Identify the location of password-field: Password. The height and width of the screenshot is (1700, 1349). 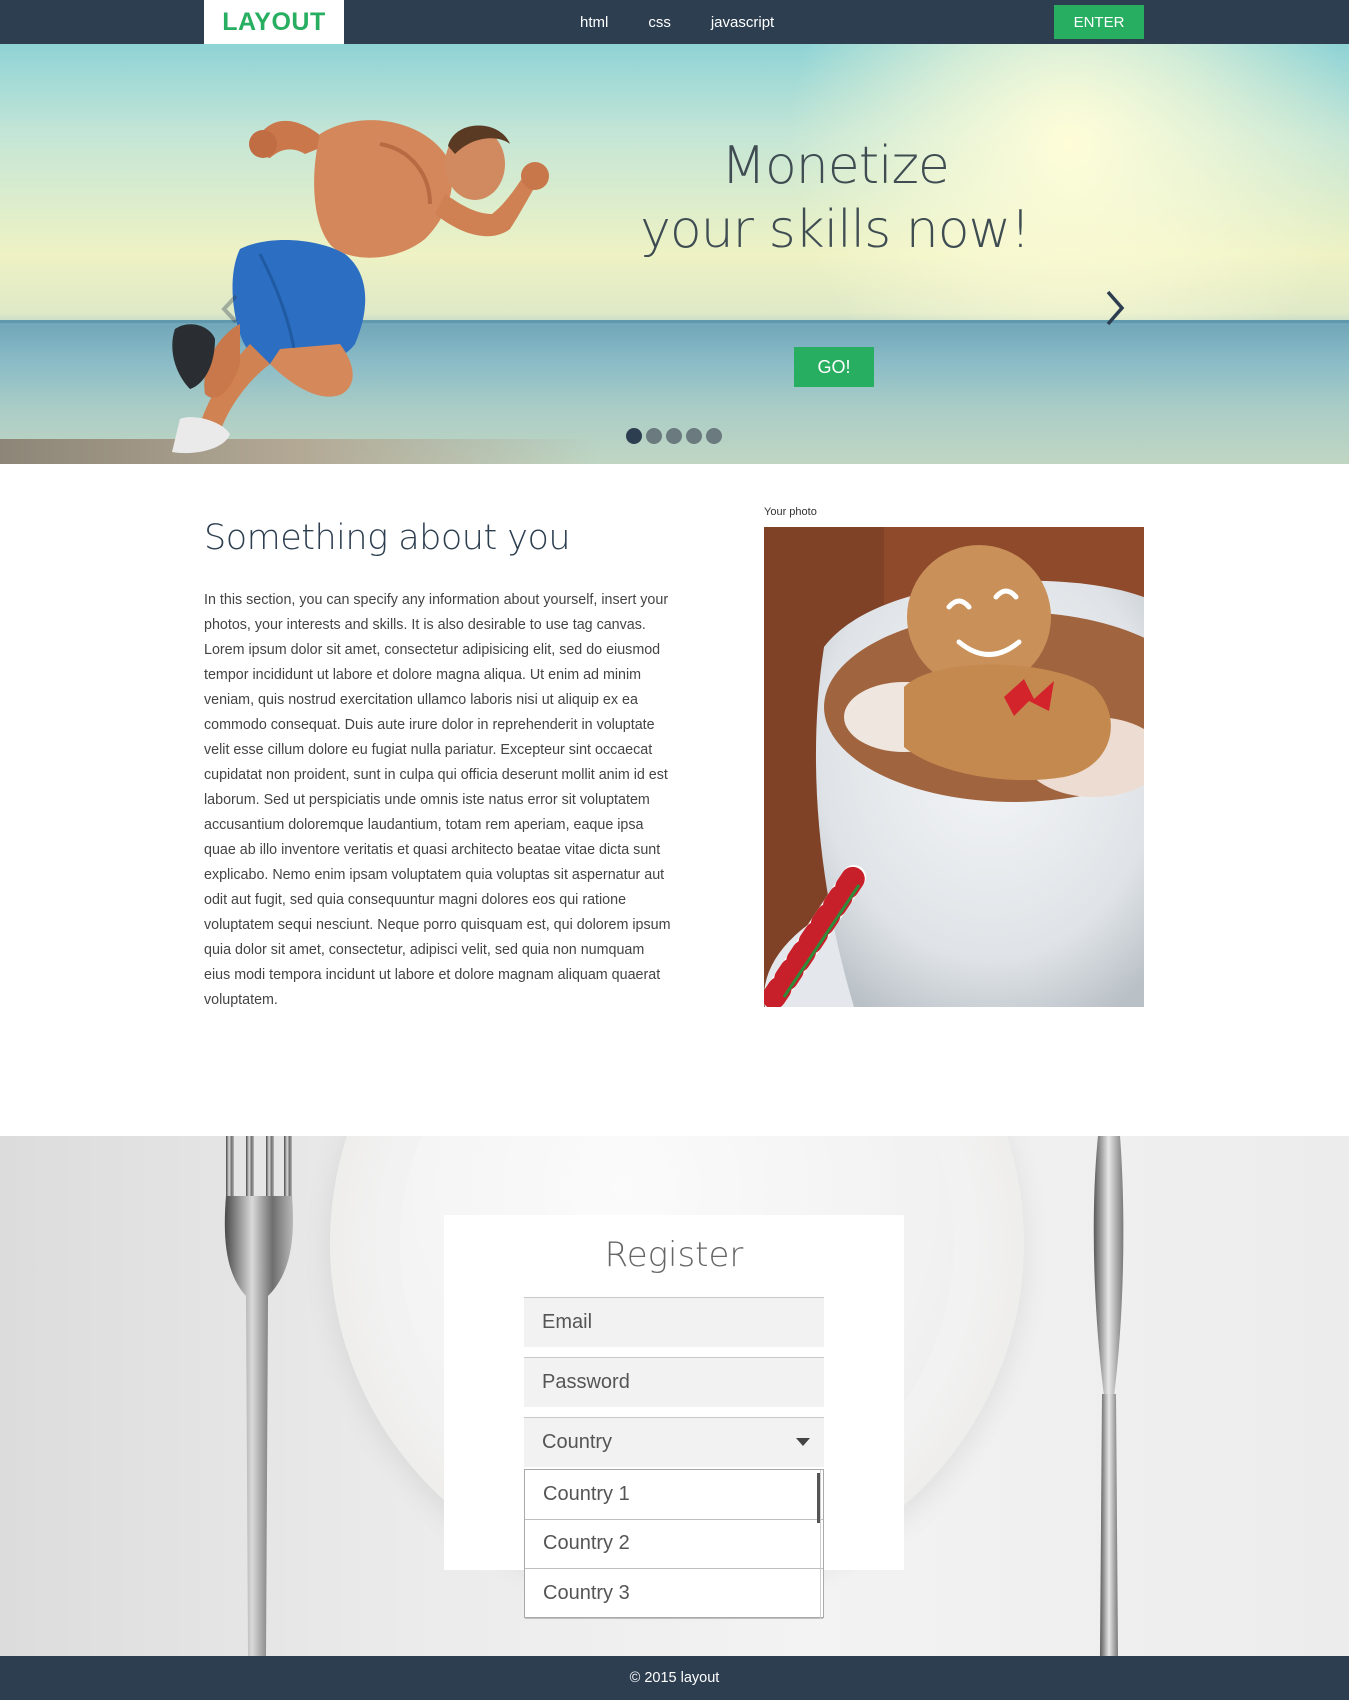
(674, 1382).